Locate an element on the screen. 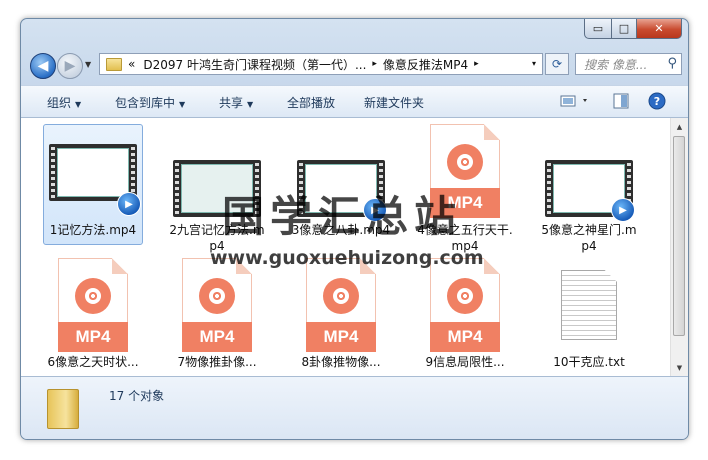 The image size is (708, 460). forward-button: ▶ is located at coordinates (70, 66).